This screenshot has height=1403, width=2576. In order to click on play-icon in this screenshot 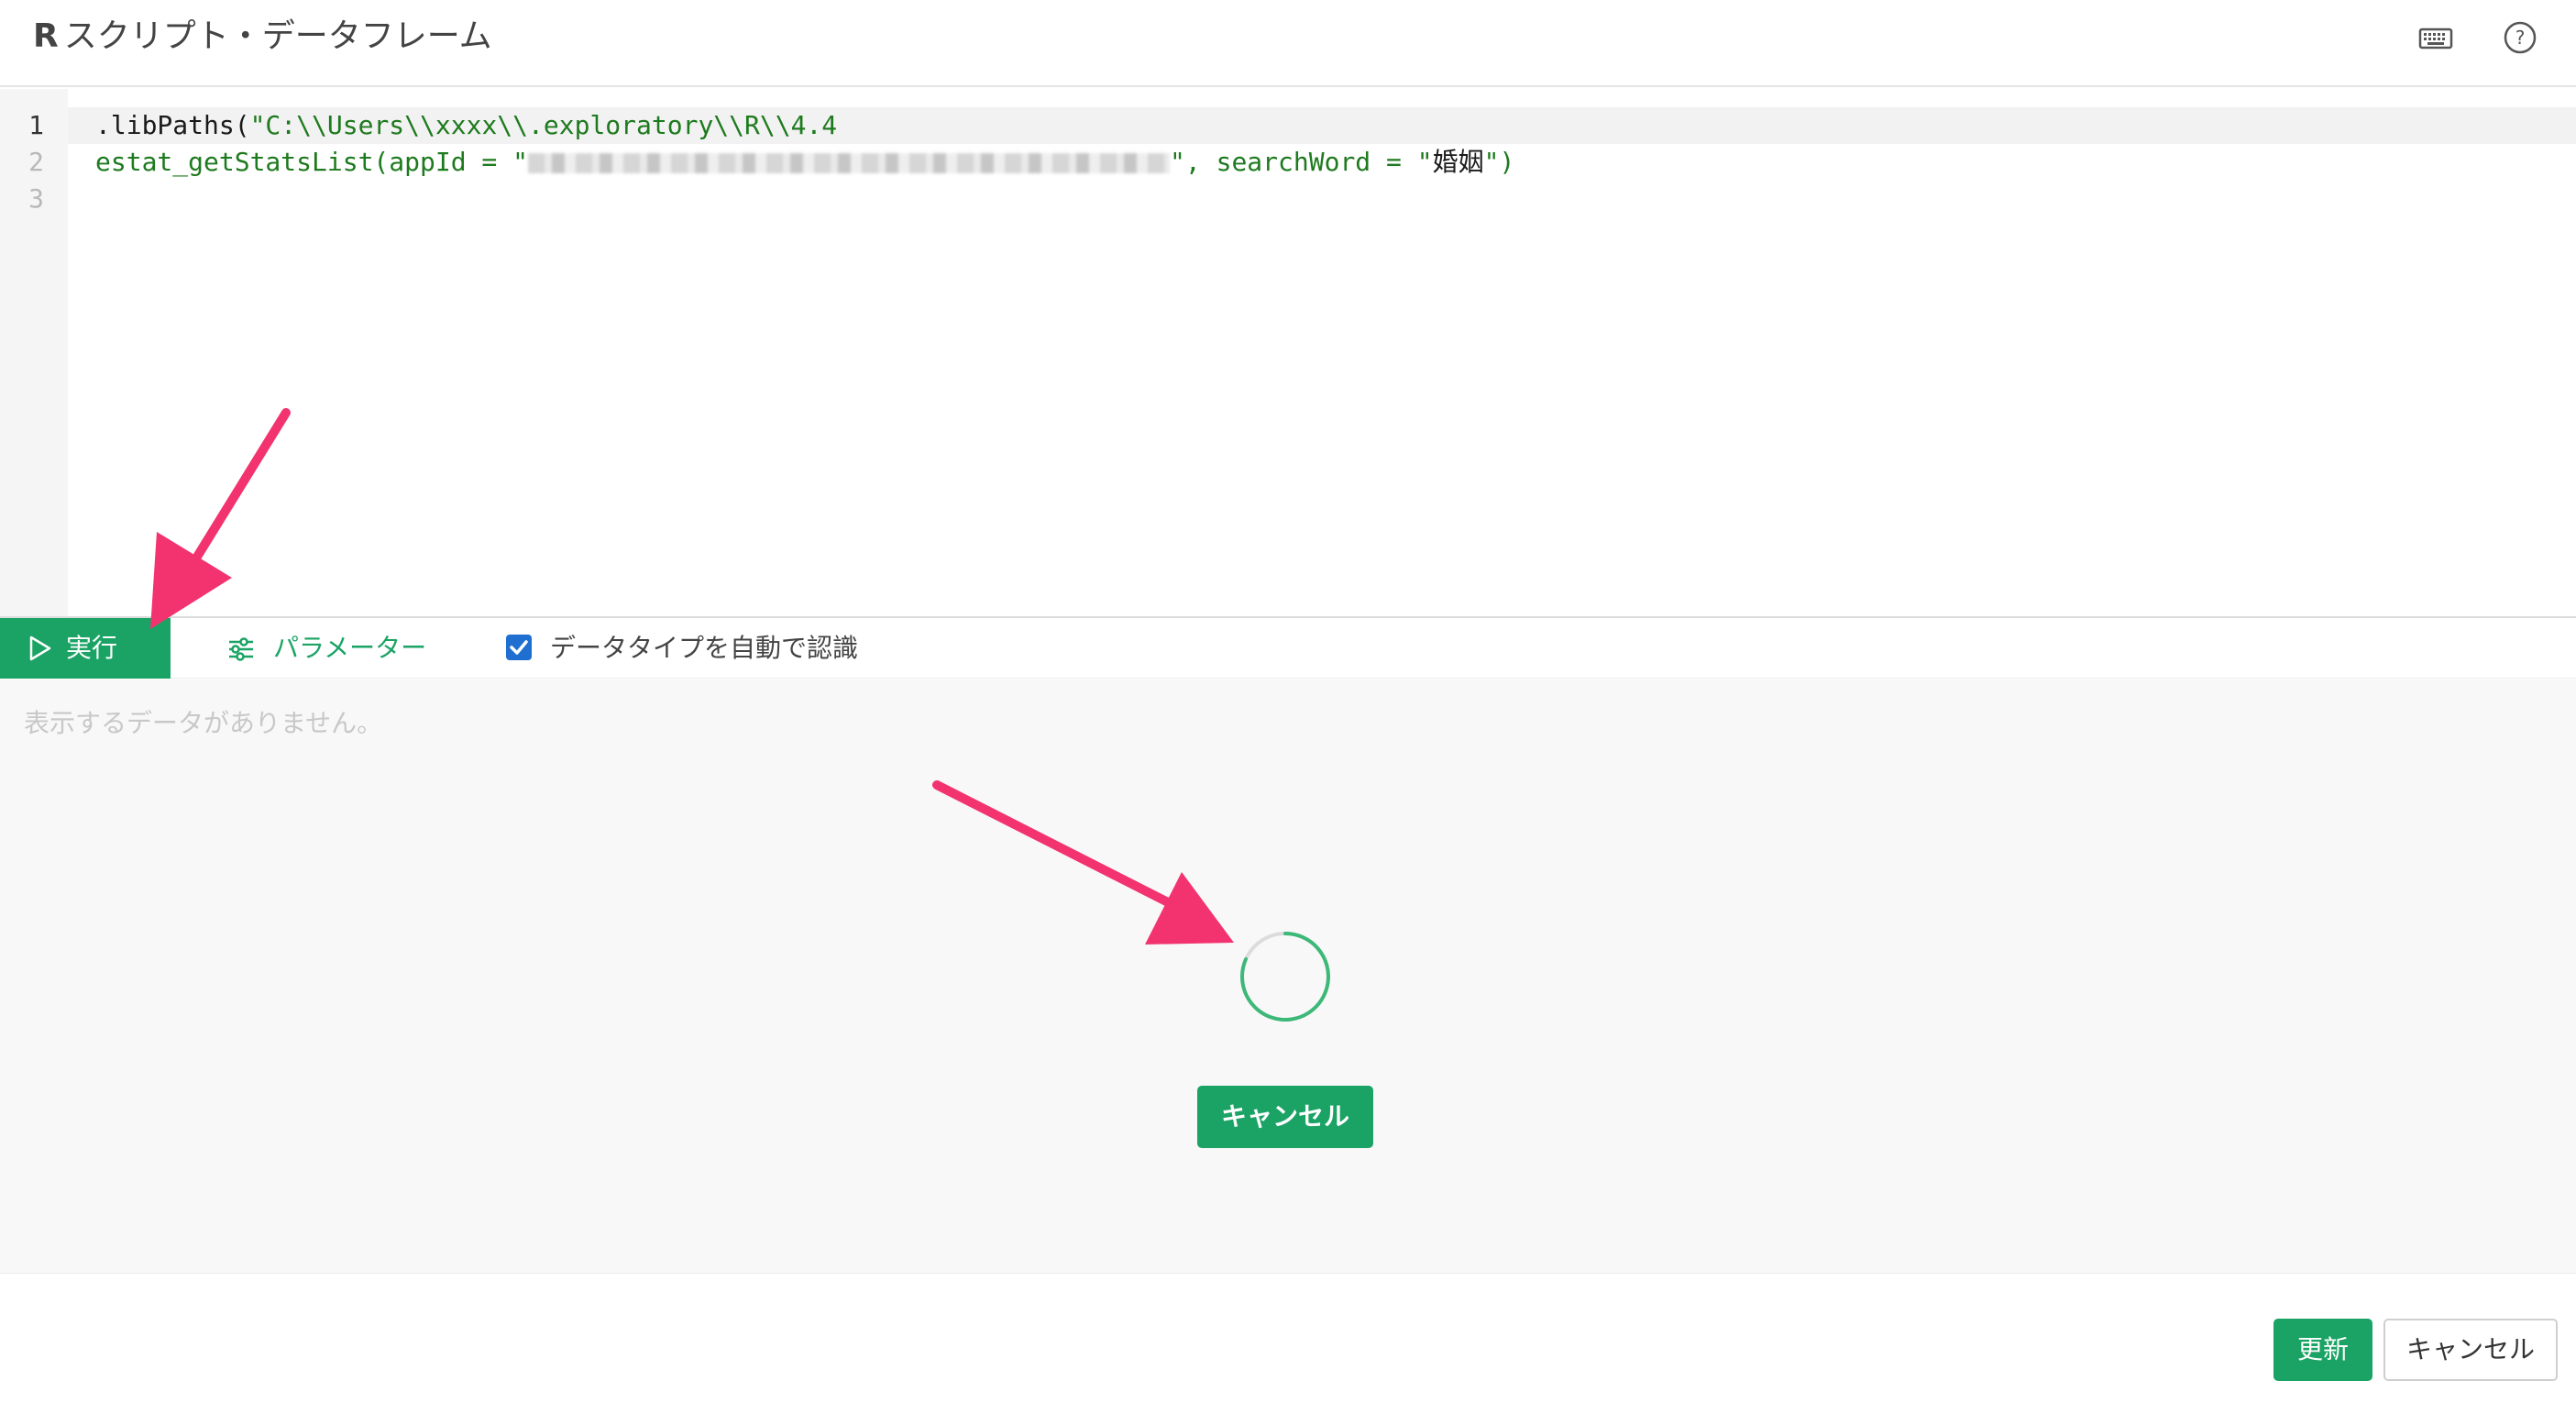, I will do `click(40, 648)`.